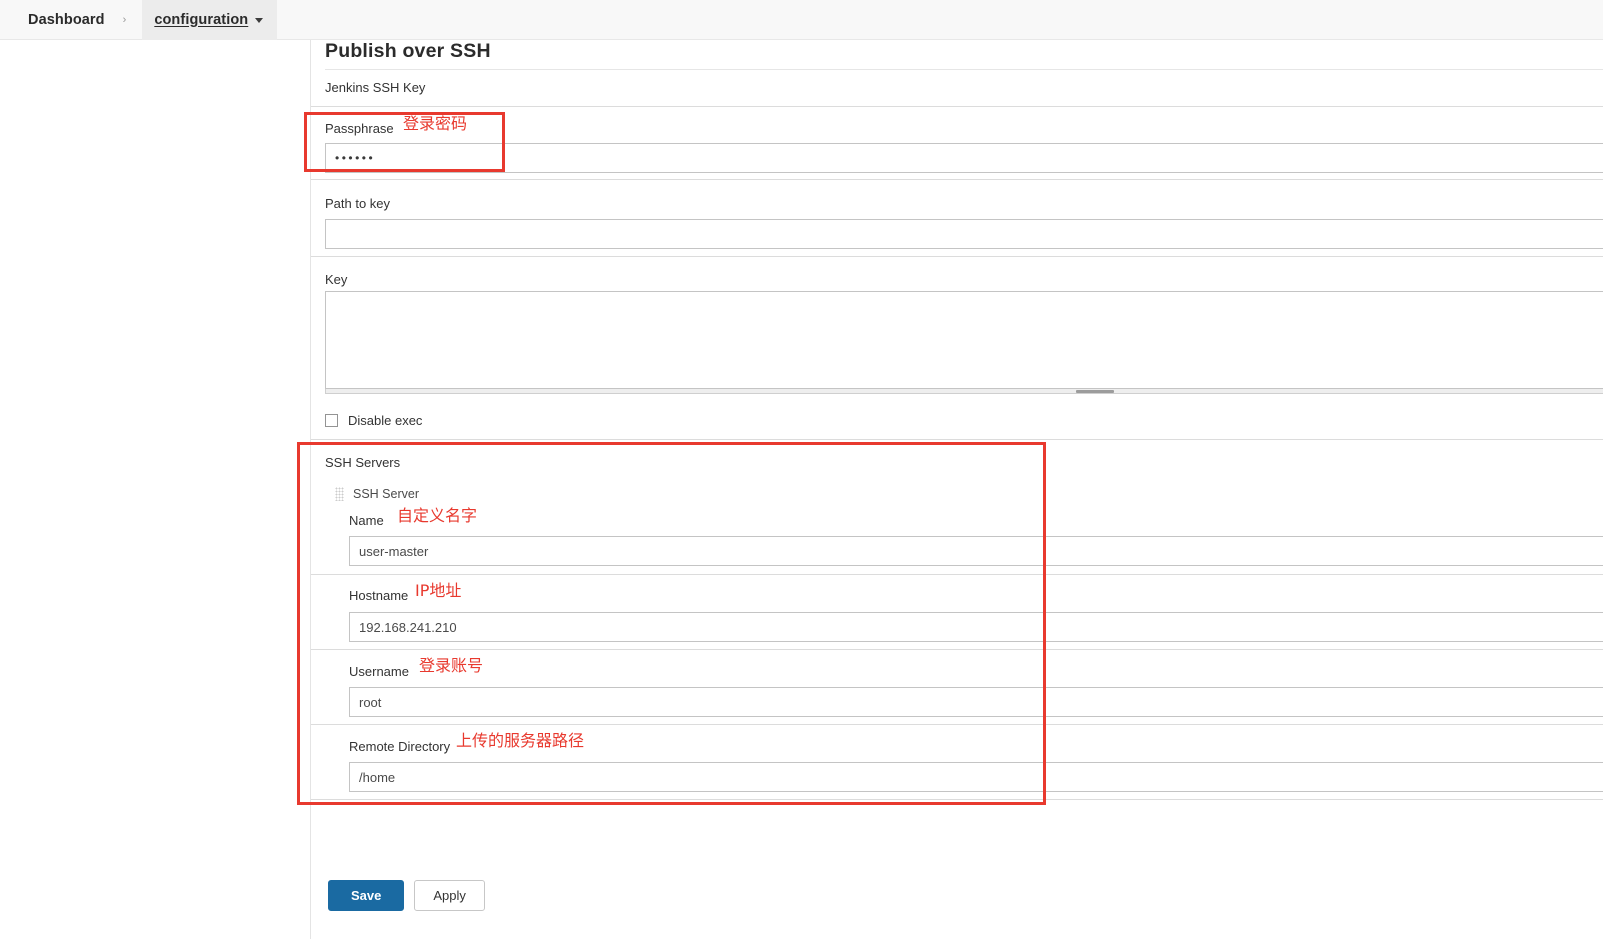 This screenshot has height=939, width=1603. What do you see at coordinates (331, 420) in the screenshot?
I see `disable-exec-checkbox` at bounding box center [331, 420].